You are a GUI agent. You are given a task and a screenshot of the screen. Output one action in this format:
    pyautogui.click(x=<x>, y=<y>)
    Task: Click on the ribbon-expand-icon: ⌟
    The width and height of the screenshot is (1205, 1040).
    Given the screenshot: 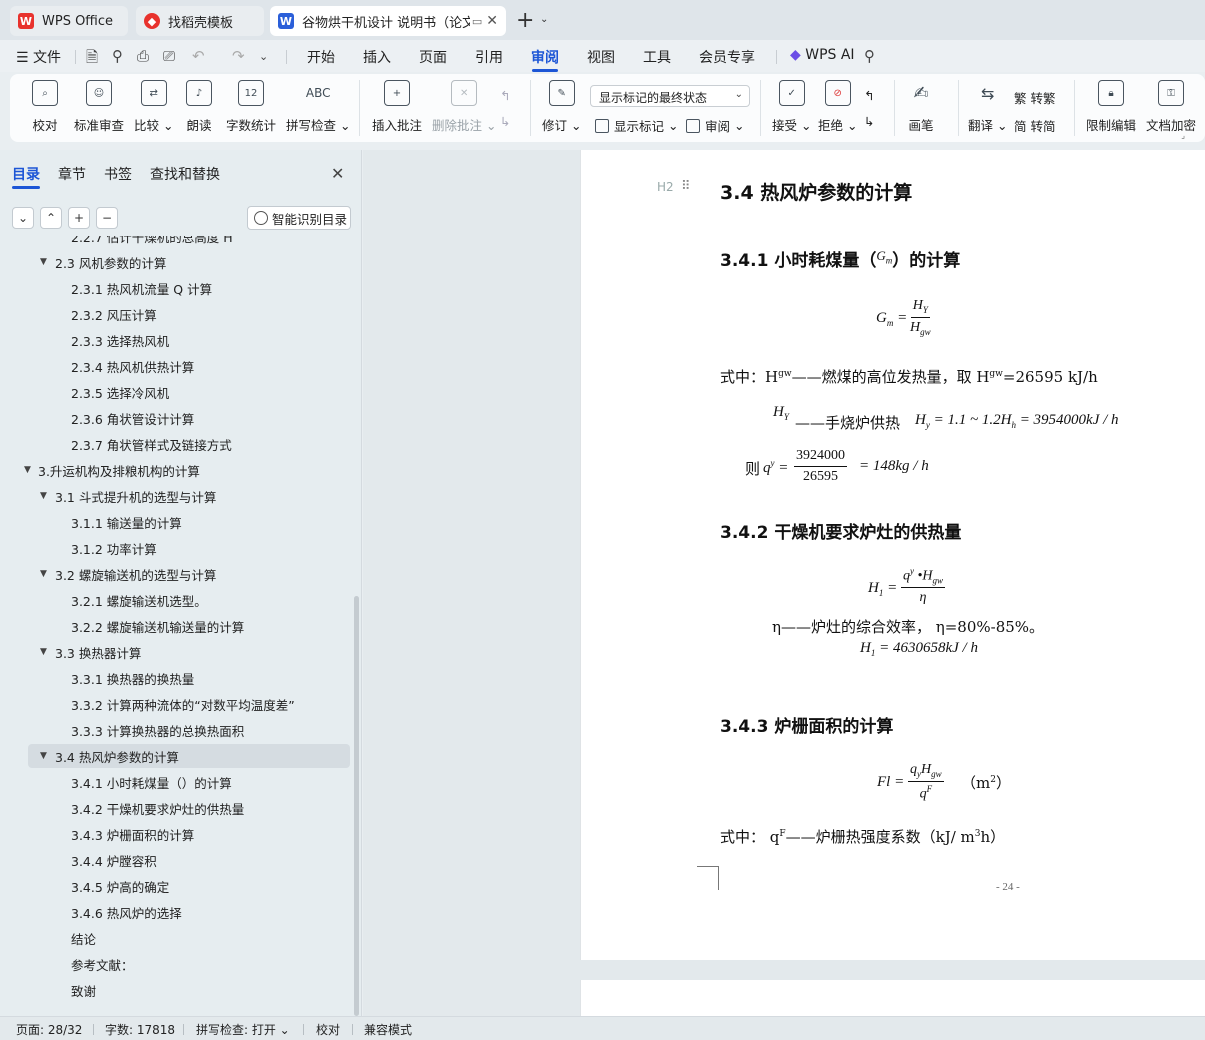 What is the action you would take?
    pyautogui.click(x=1183, y=135)
    